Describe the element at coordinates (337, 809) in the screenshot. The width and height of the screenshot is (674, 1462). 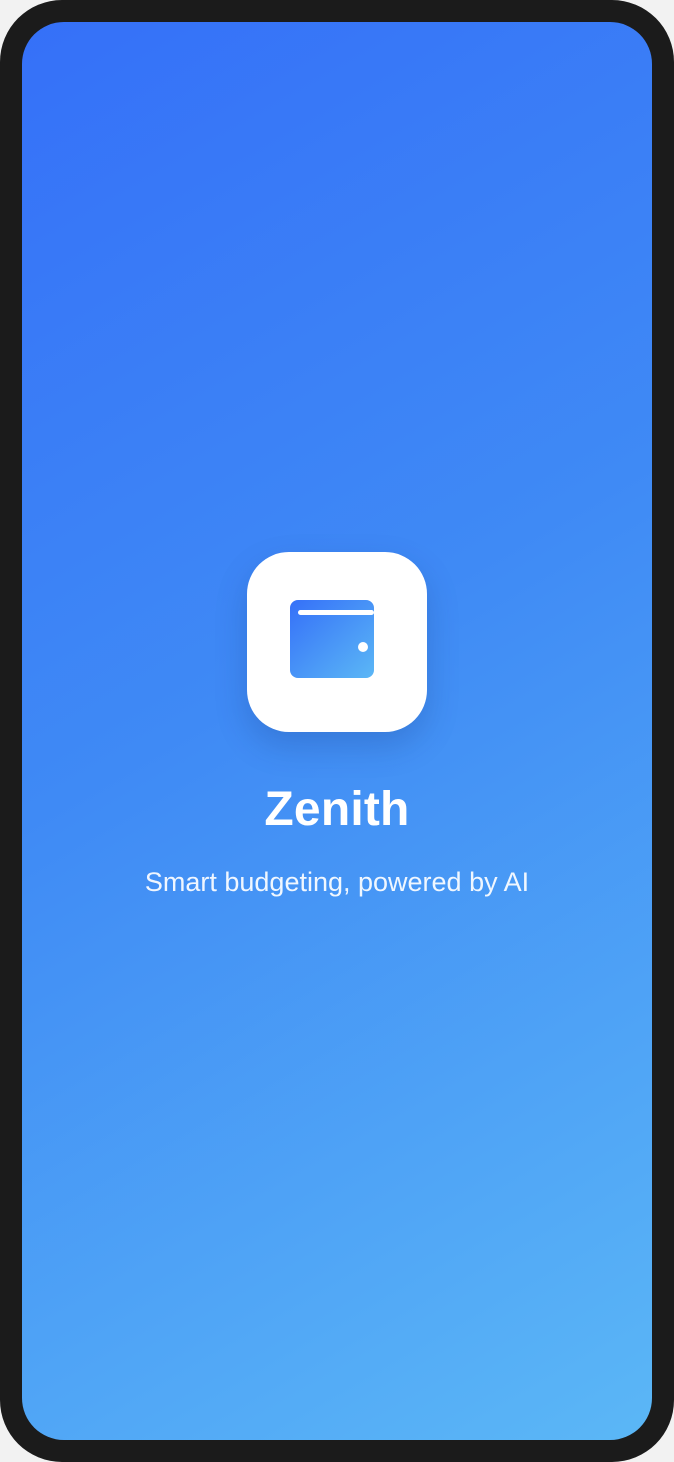
I see `app-title: Zenith` at that location.